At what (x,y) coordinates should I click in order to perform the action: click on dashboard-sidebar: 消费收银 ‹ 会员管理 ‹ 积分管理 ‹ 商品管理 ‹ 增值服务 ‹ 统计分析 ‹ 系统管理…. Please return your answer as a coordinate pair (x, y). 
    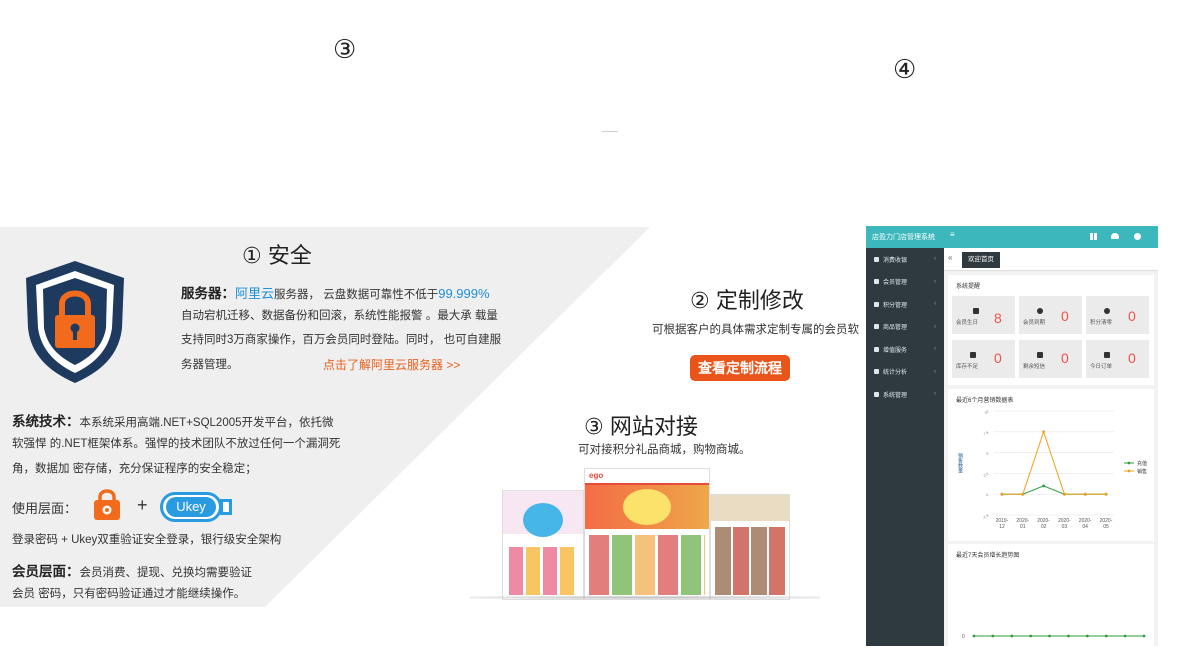
    Looking at the image, I should click on (905, 447).